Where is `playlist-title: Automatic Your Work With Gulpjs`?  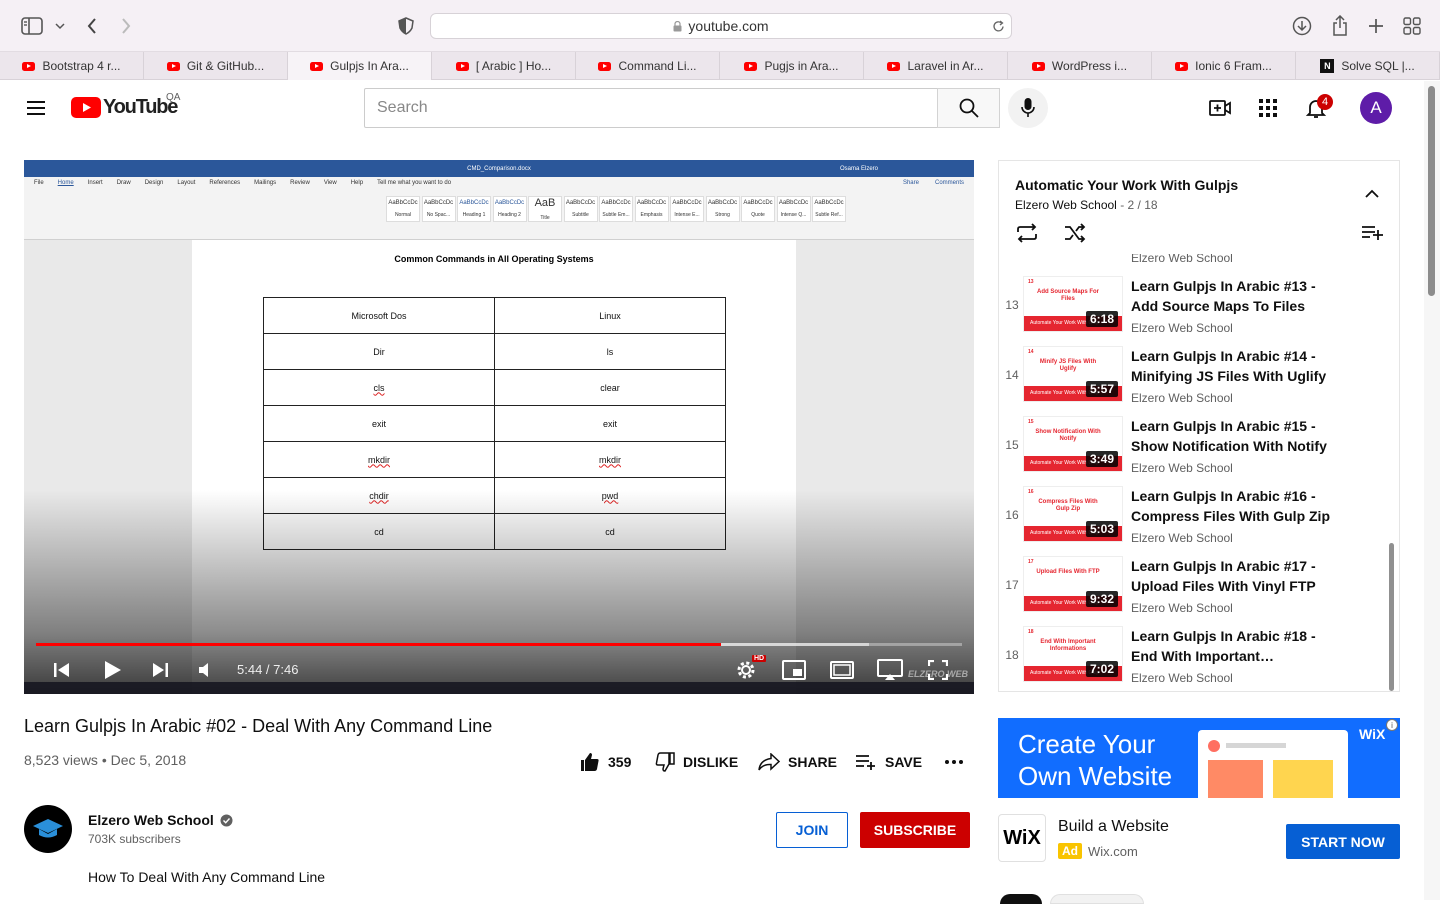 playlist-title: Automatic Your Work With Gulpjs is located at coordinates (1126, 185).